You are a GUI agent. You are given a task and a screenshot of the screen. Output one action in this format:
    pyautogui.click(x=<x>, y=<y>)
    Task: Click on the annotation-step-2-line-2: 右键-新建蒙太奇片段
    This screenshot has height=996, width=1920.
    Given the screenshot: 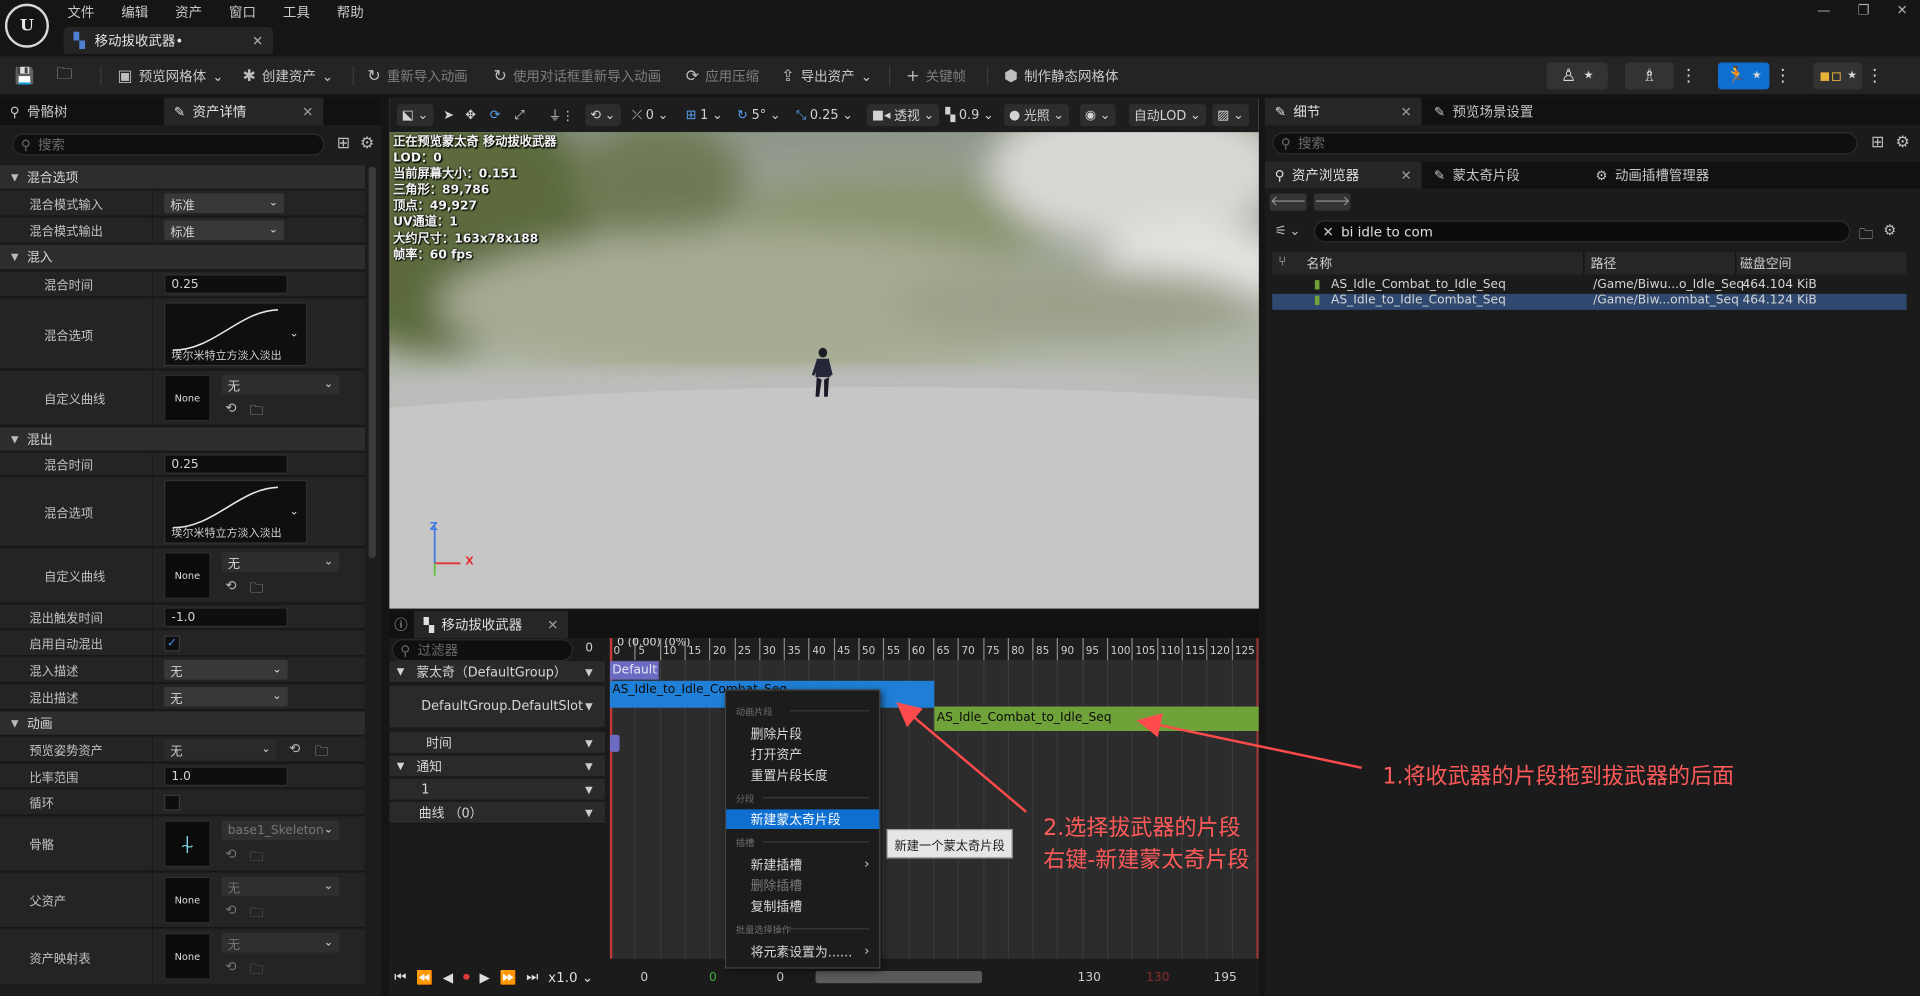 What is the action you would take?
    pyautogui.click(x=1146, y=860)
    